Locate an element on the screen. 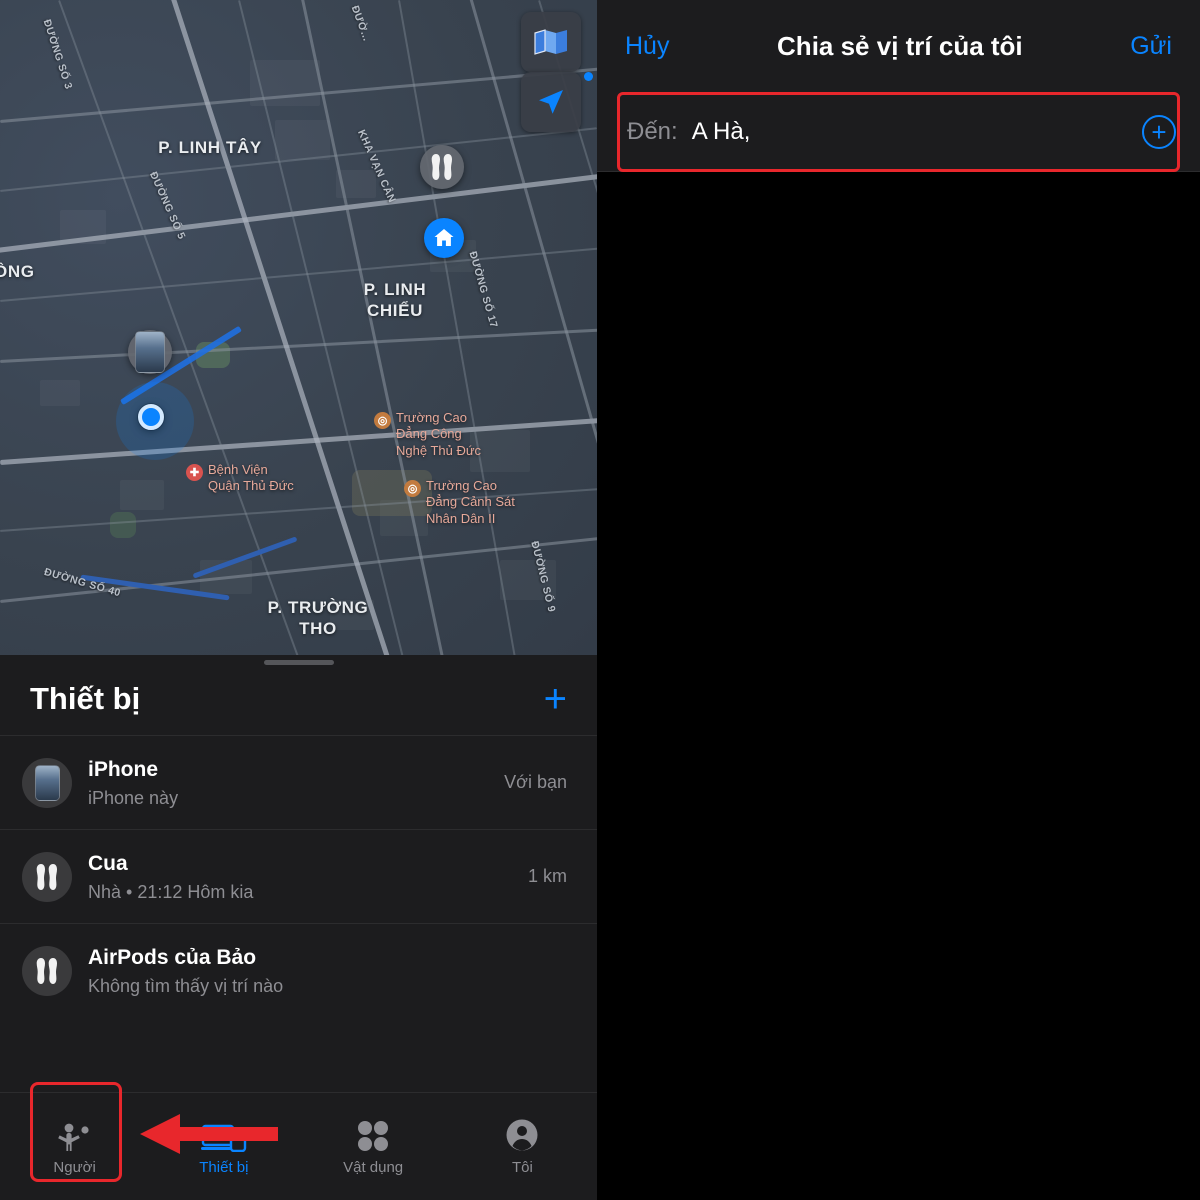 The image size is (1200, 1200). tab-people: Người is located at coordinates (74, 1147).